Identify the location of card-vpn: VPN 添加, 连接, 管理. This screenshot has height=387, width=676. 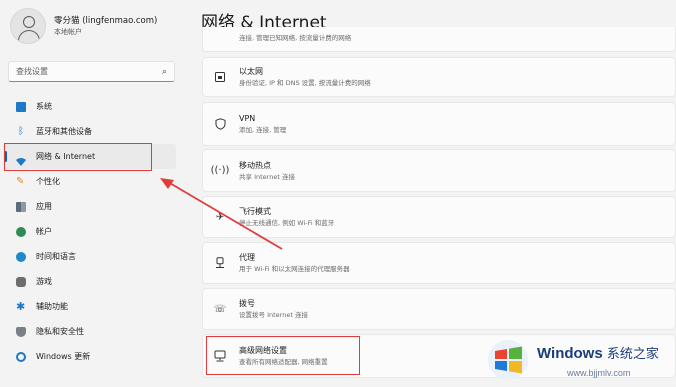
(439, 124).